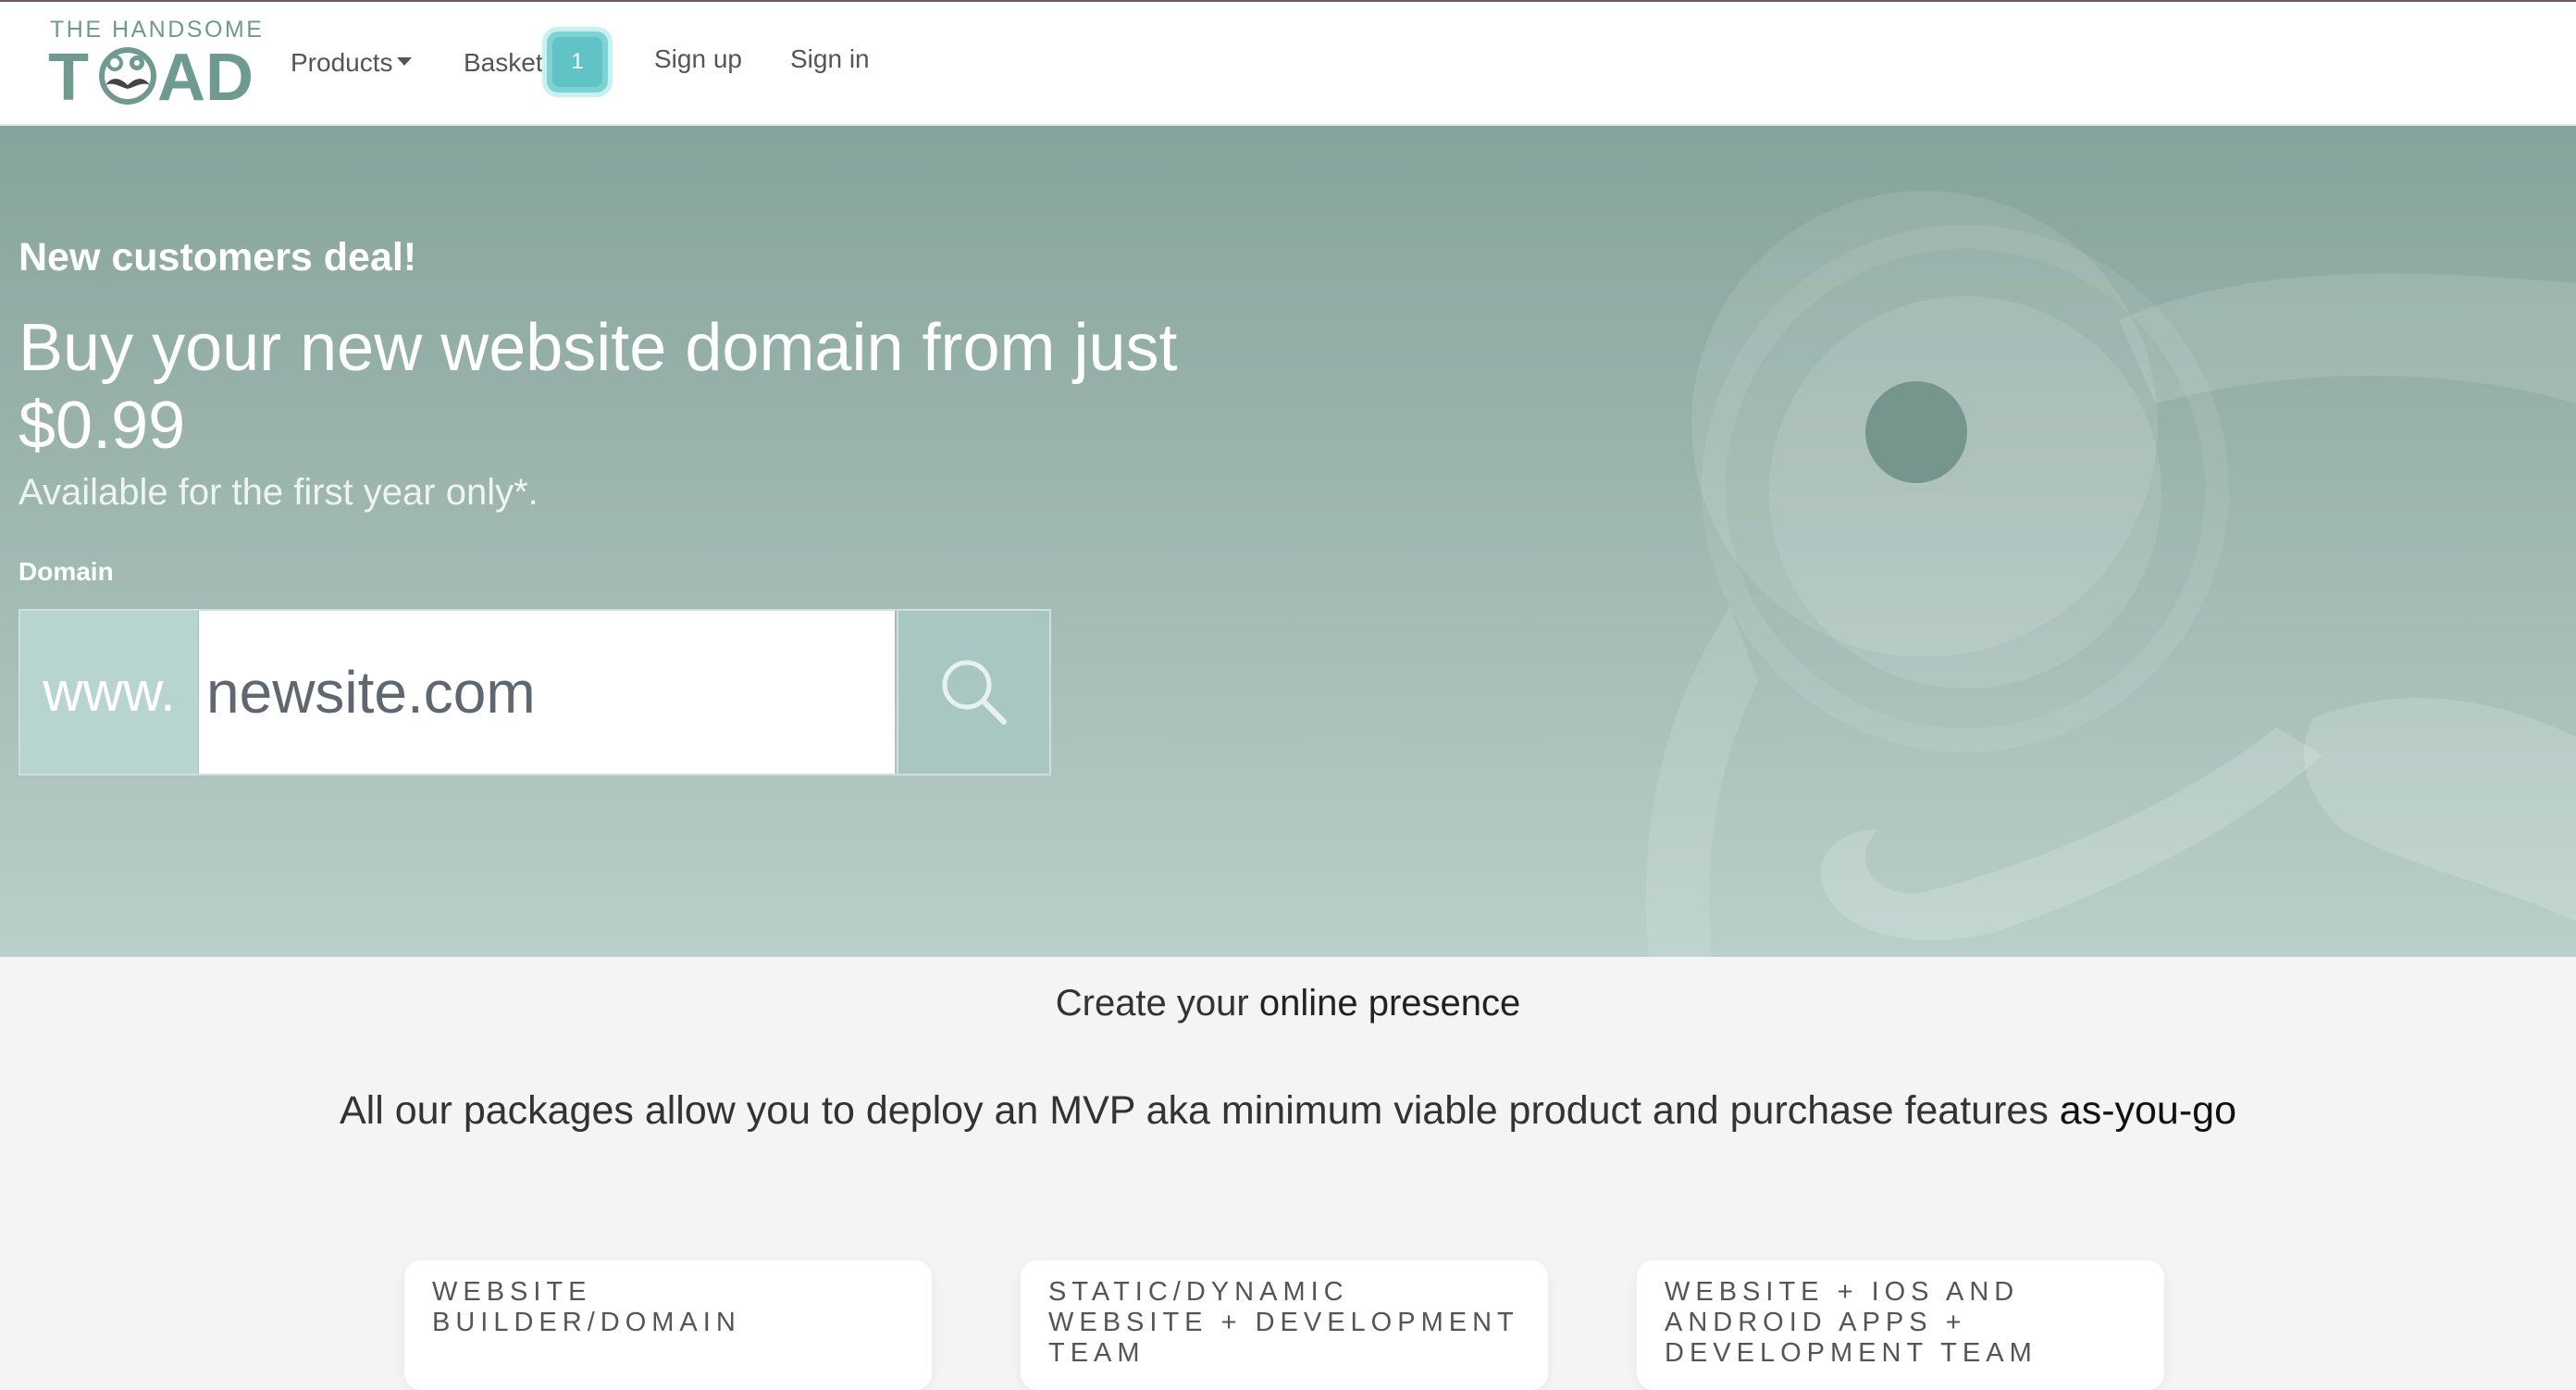 The width and height of the screenshot is (2576, 1390). I want to click on nav-signup: Sign up, so click(698, 59).